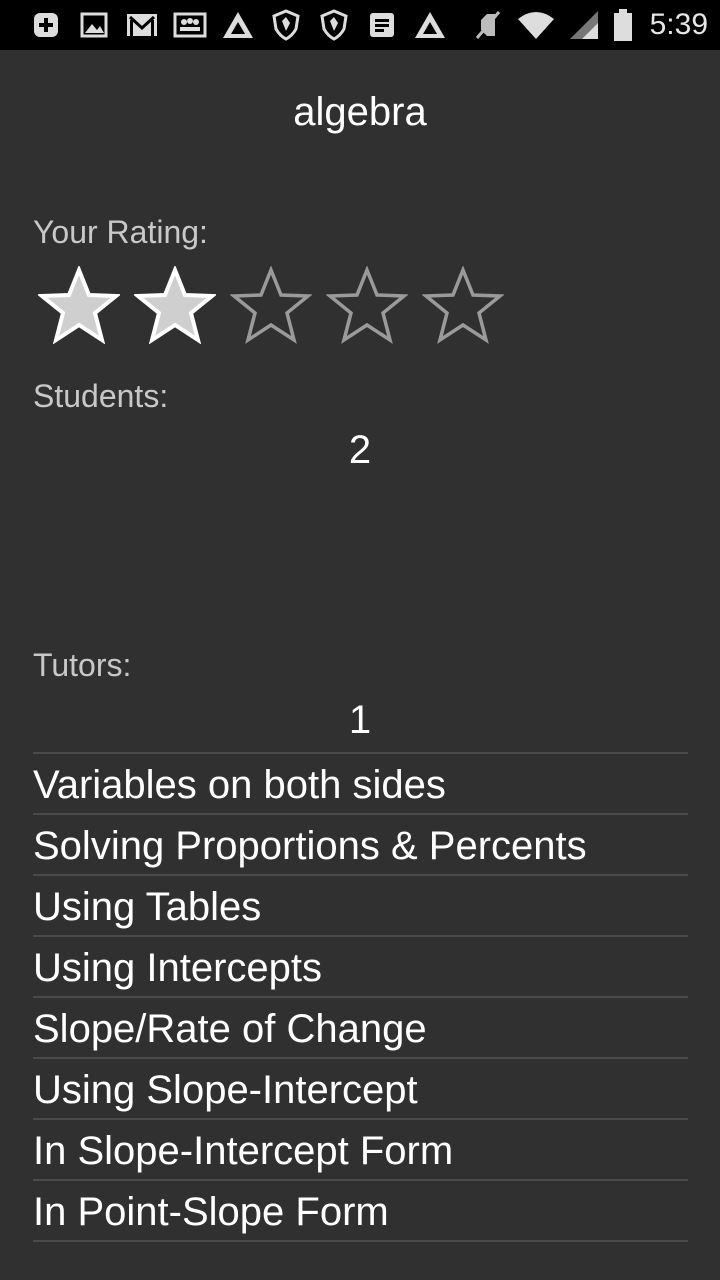 This screenshot has height=1280, width=720. I want to click on topic-item: Using Tables, so click(360, 906).